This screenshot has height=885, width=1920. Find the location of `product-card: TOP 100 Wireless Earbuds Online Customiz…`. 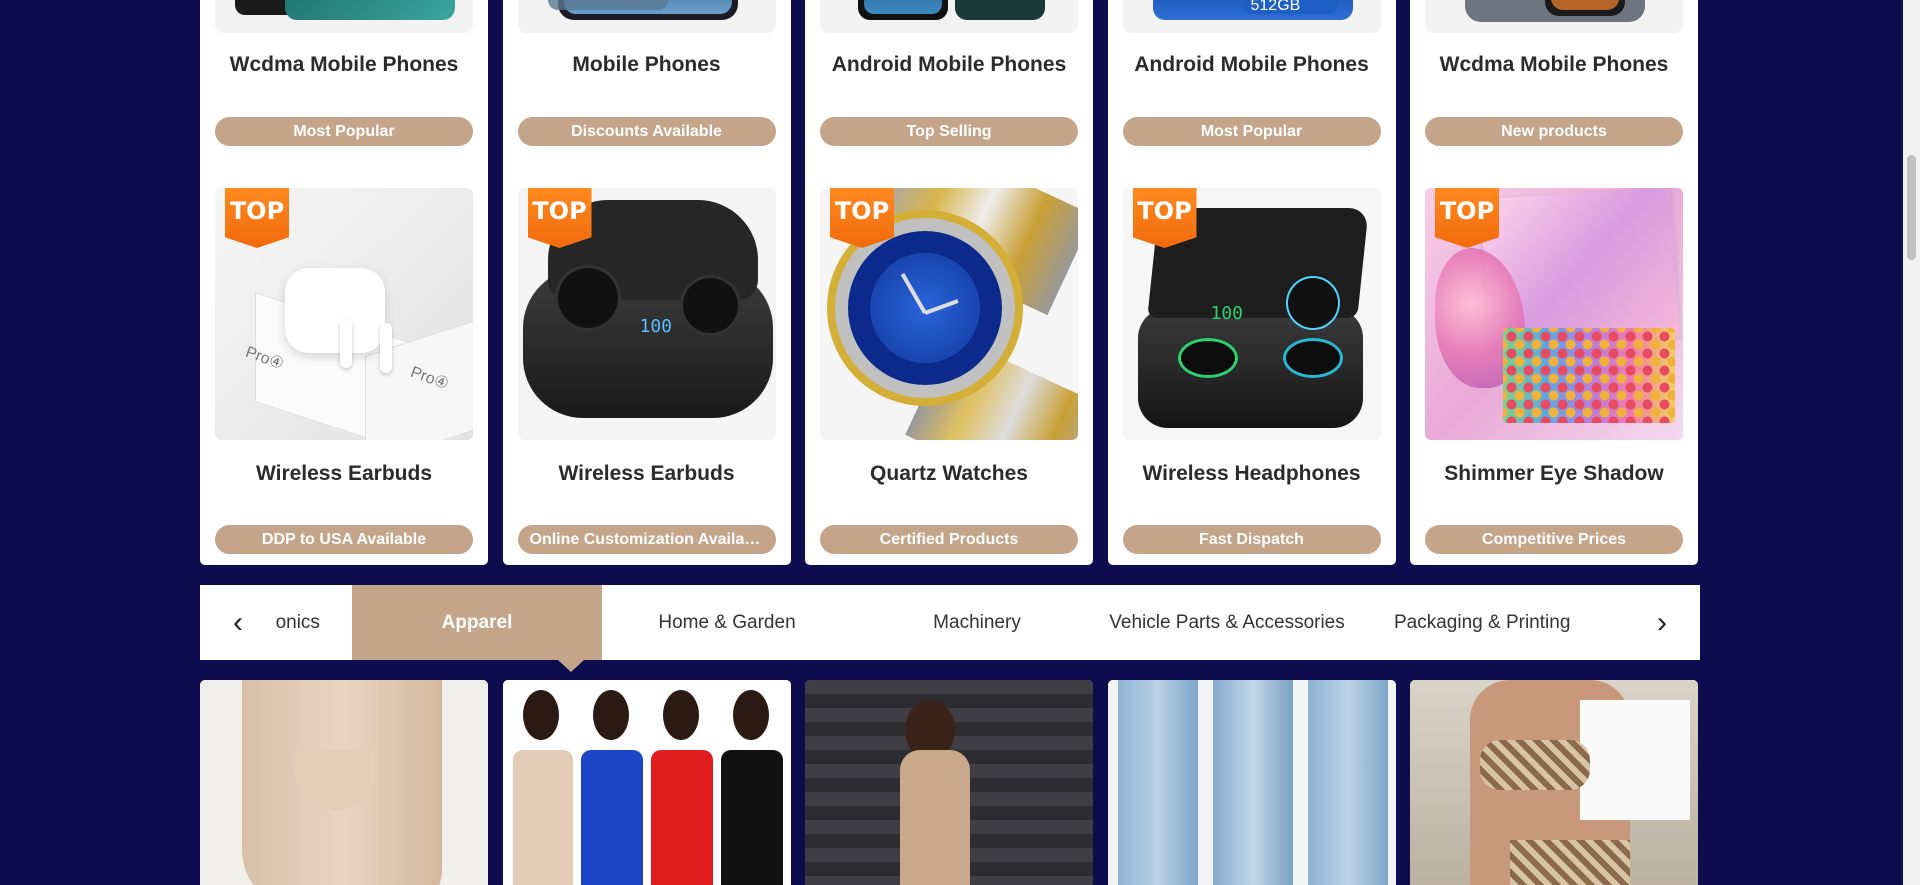

product-card: TOP 100 Wireless Earbuds Online Customiz… is located at coordinates (646, 369).